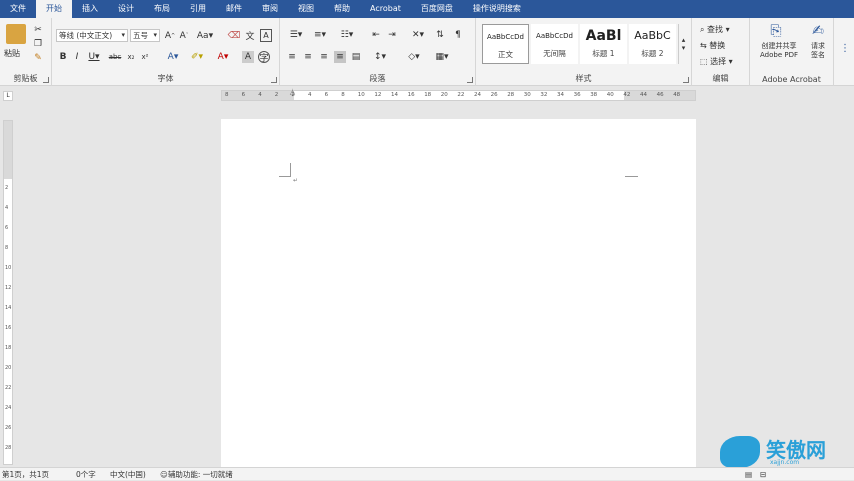 This screenshot has height=481, width=854. What do you see at coordinates (38, 58) in the screenshot?
I see `format-painter-icon: ✎` at bounding box center [38, 58].